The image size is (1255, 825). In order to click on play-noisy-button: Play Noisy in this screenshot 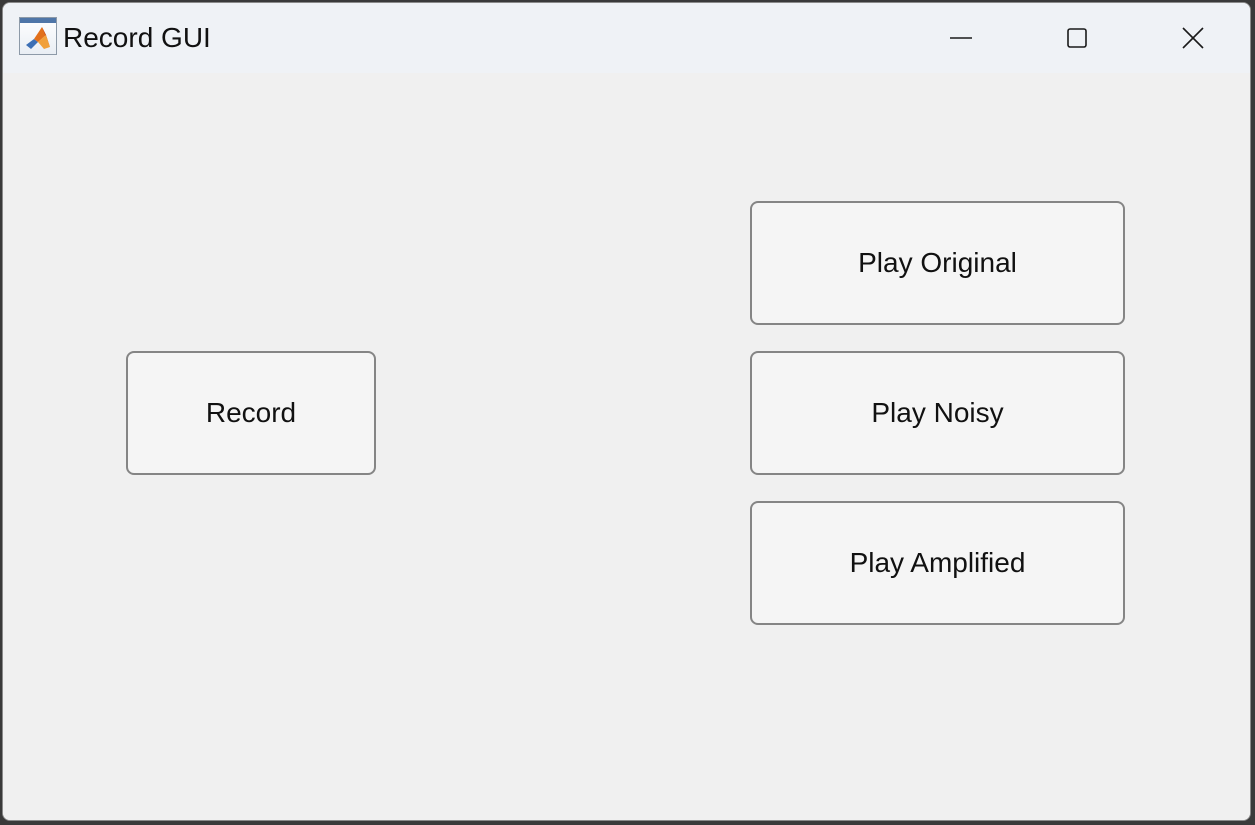, I will do `click(937, 413)`.